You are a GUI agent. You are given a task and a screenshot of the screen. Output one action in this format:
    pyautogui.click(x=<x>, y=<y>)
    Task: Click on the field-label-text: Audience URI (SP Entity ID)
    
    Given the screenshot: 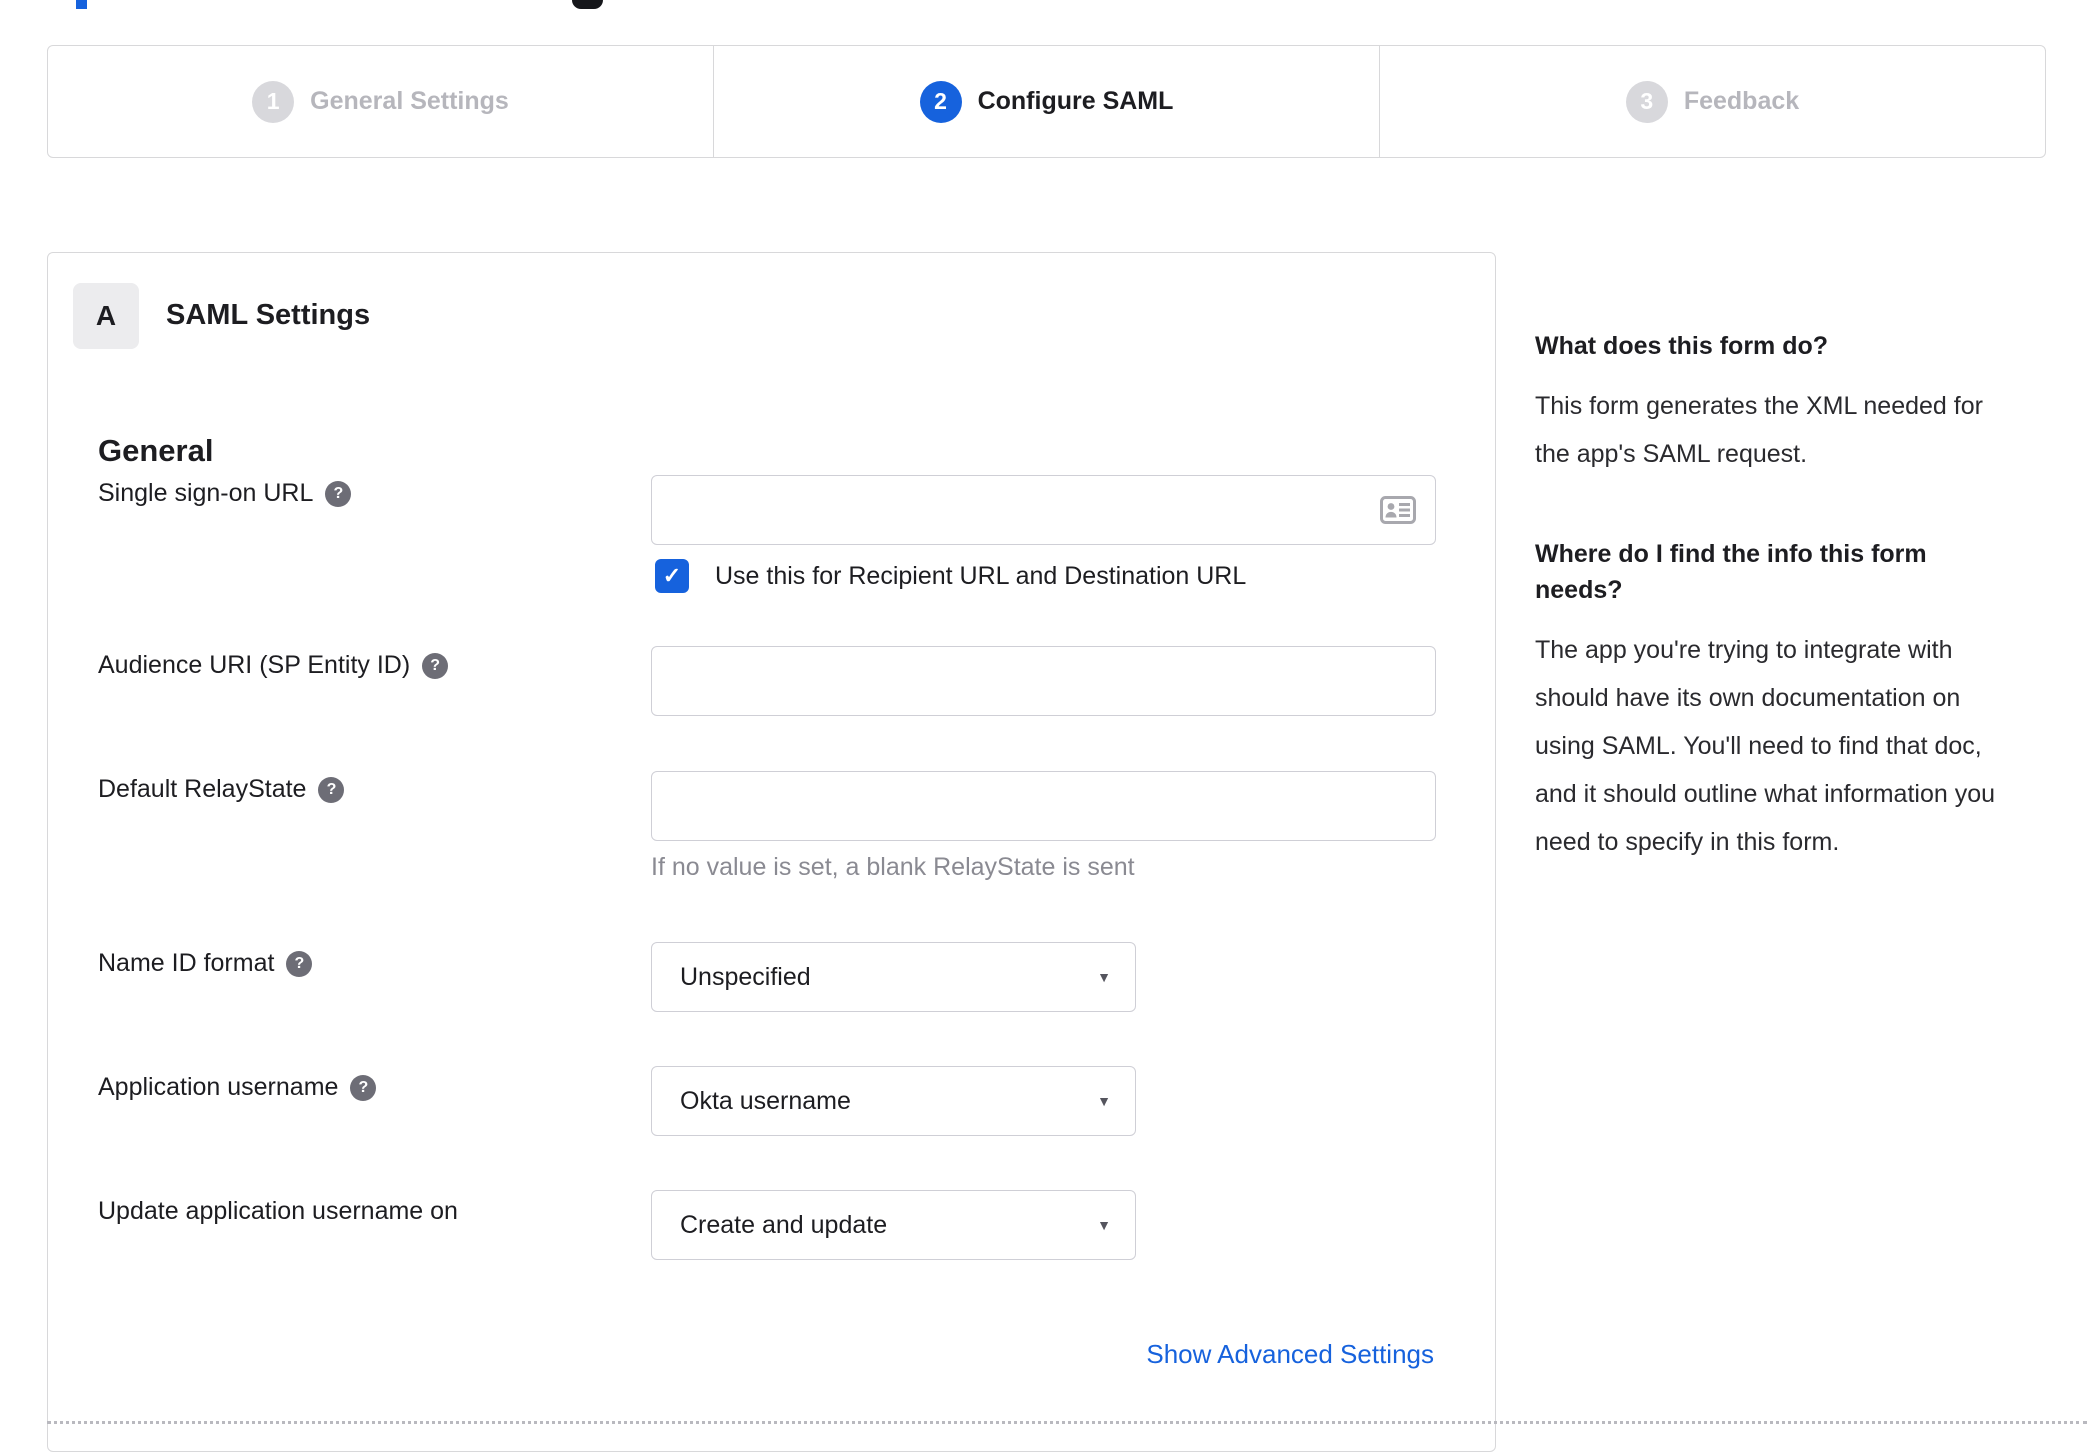 What is the action you would take?
    pyautogui.click(x=254, y=665)
    